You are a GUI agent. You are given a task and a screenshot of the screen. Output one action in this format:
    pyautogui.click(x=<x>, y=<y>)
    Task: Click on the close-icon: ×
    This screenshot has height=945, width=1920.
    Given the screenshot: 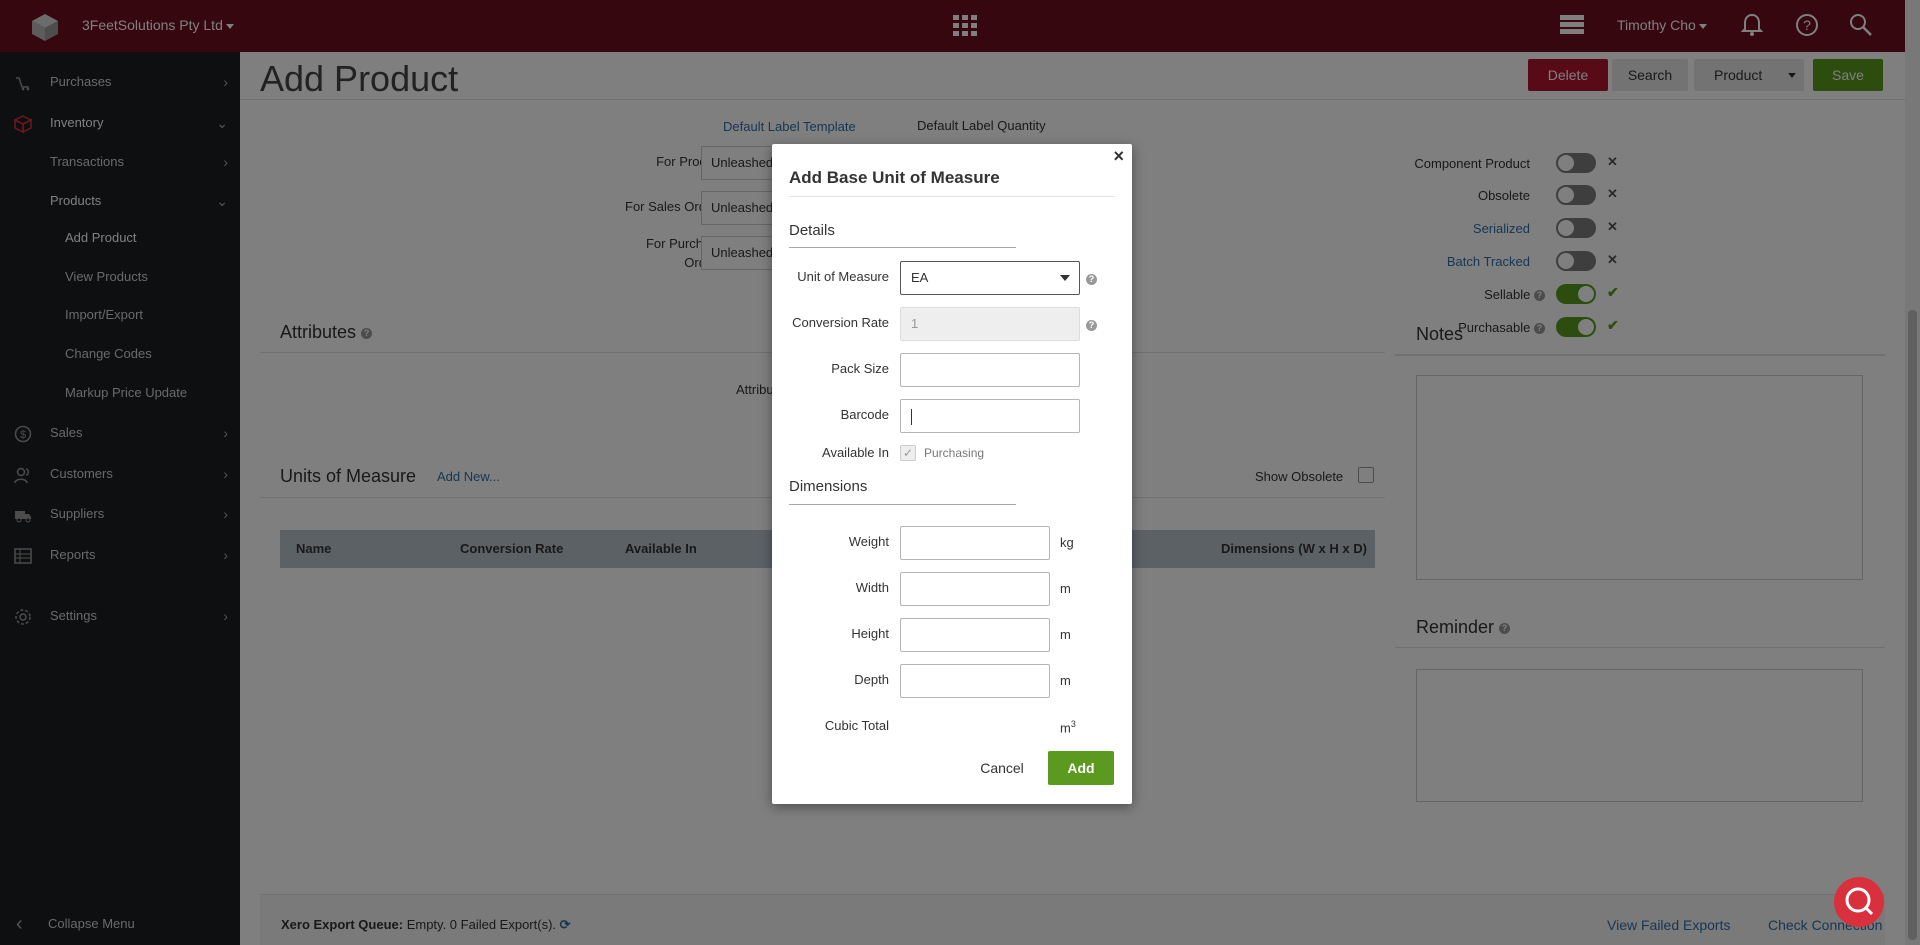 What is the action you would take?
    pyautogui.click(x=1118, y=156)
    